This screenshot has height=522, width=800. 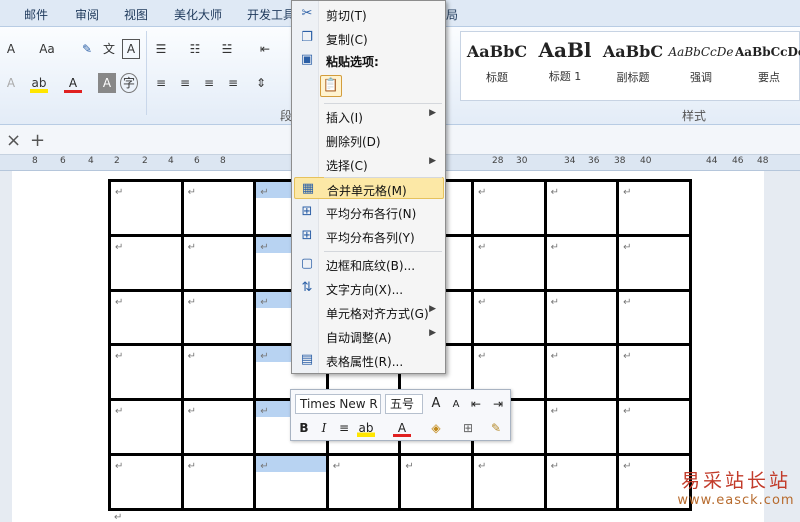 What do you see at coordinates (171, 161) in the screenshot?
I see `ruler-tick-label: 4` at bounding box center [171, 161].